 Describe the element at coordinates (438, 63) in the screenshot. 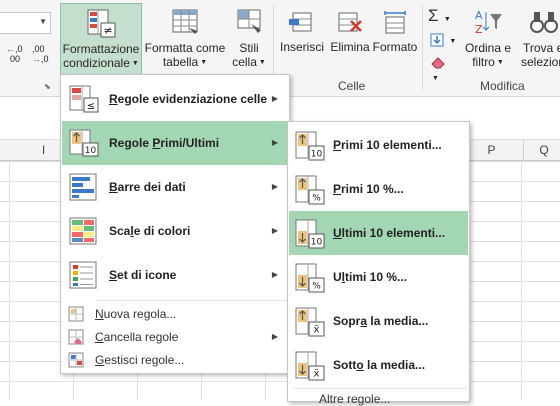

I see `eraser-icon` at that location.